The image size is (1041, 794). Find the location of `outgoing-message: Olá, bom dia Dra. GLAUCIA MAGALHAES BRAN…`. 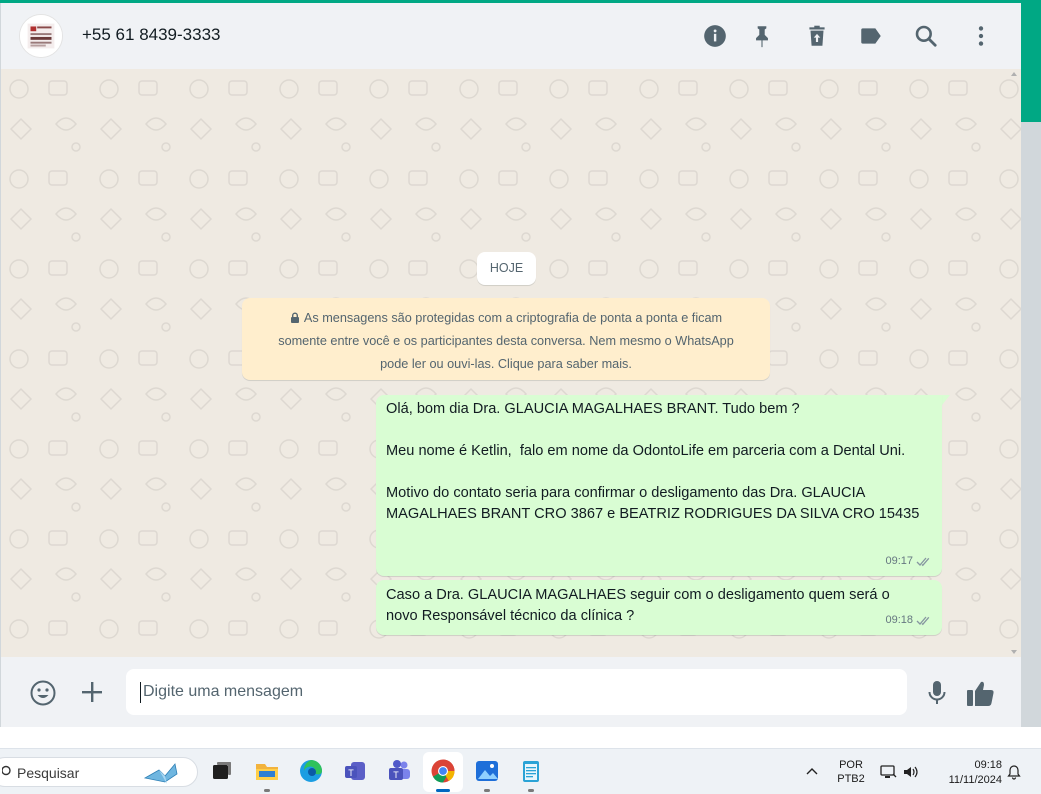

outgoing-message: Olá, bom dia Dra. GLAUCIA MAGALHAES BRAN… is located at coordinates (659, 485).